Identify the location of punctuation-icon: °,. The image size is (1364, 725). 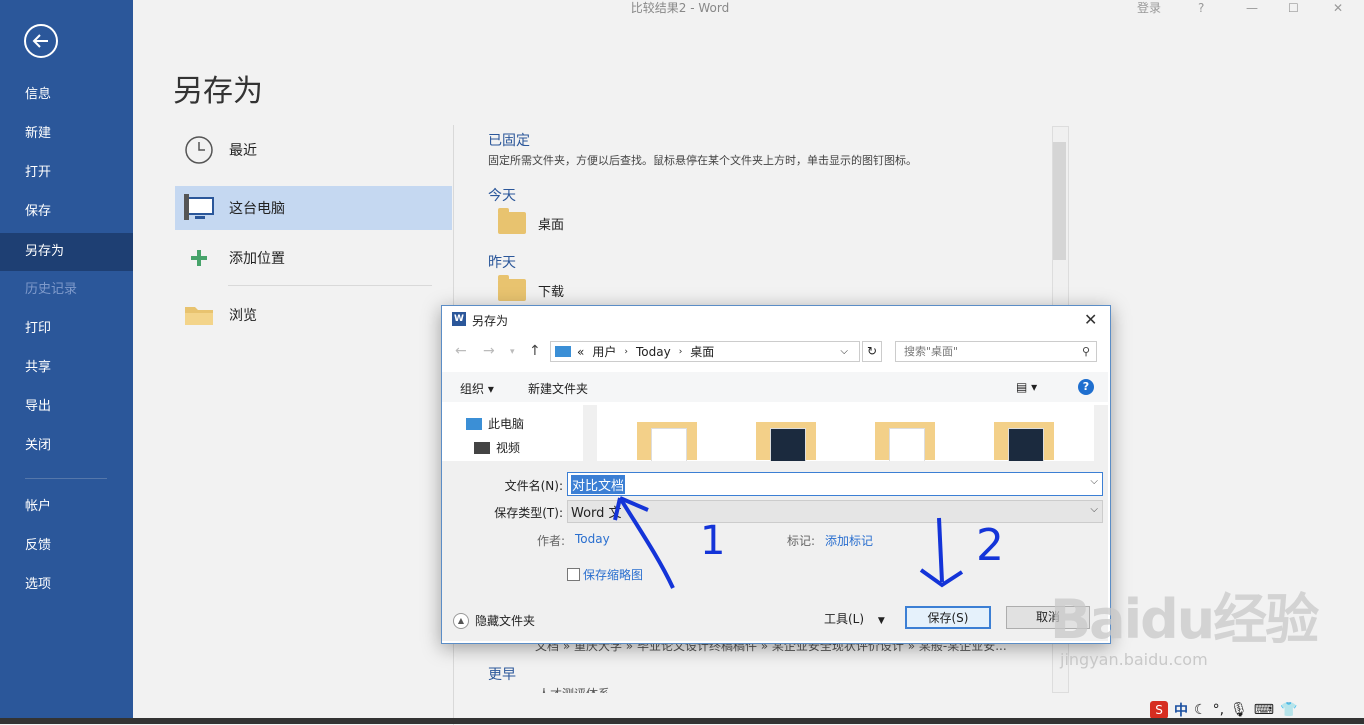
(1218, 710).